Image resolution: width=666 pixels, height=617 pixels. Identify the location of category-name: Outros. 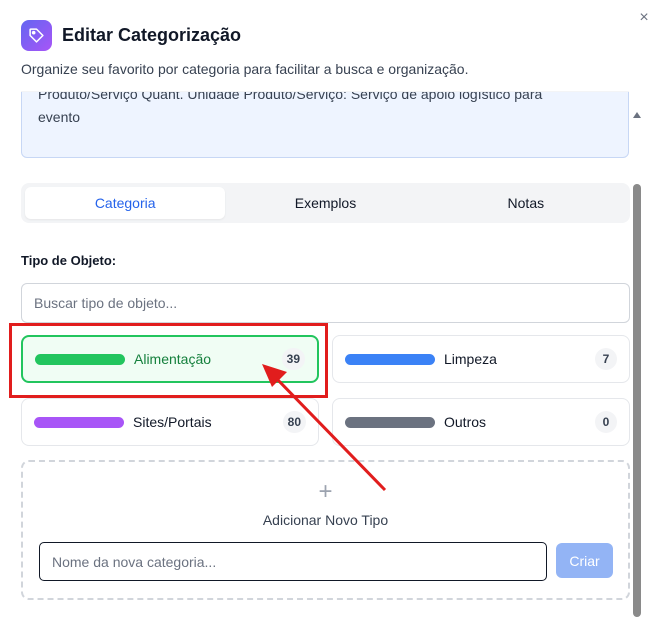
(465, 422).